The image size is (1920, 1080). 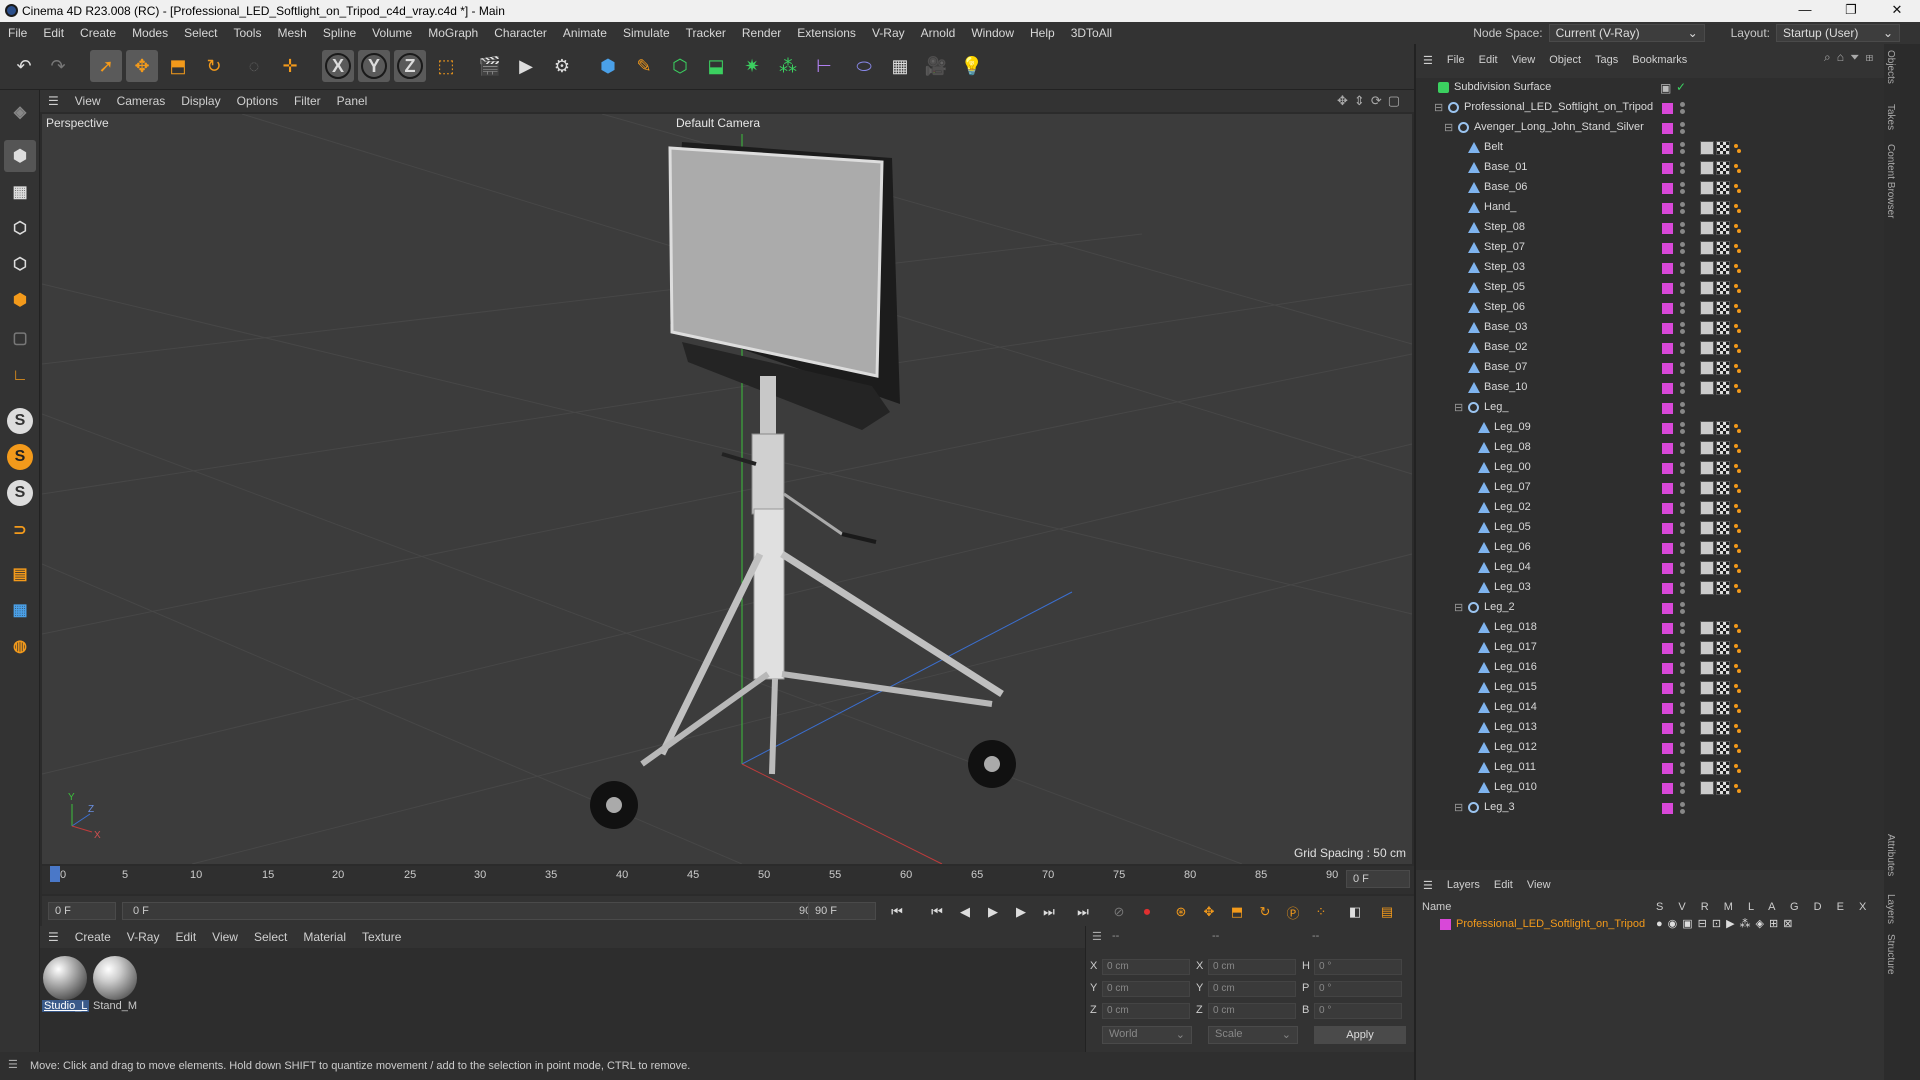 I want to click on previous-frame-icon: ◀, so click(x=965, y=912).